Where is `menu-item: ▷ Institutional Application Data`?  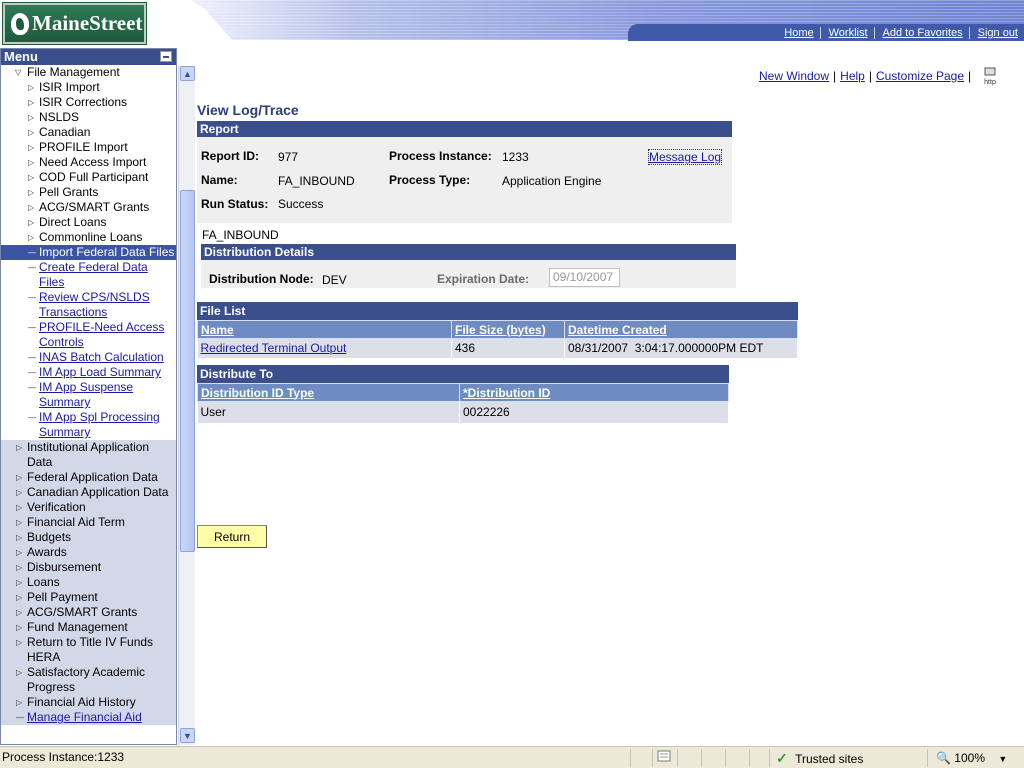 menu-item: ▷ Institutional Application Data is located at coordinates (88, 455).